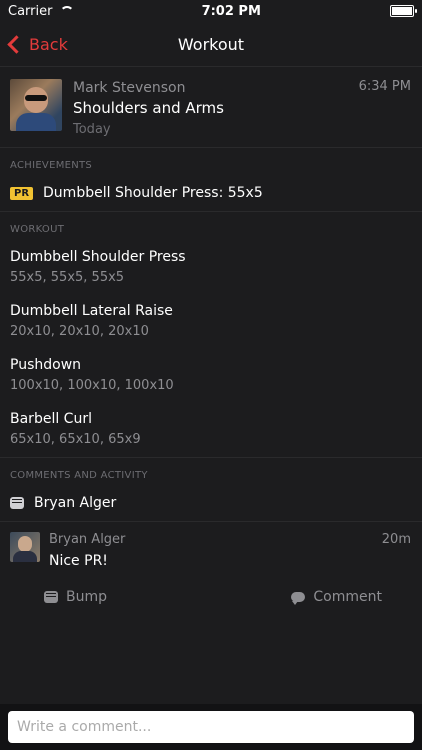 Image resolution: width=422 pixels, height=750 pixels. I want to click on section-achievements: ACHIEVEMENTS, so click(51, 165).